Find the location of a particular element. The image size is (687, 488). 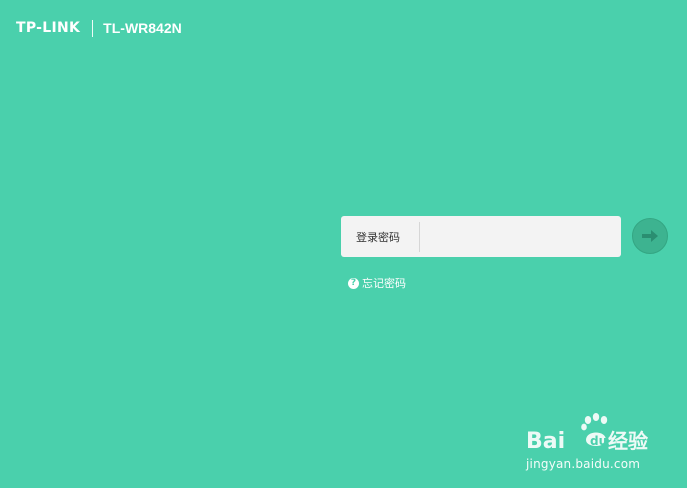

forgot-password-label: 忘记密码 is located at coordinates (384, 283).